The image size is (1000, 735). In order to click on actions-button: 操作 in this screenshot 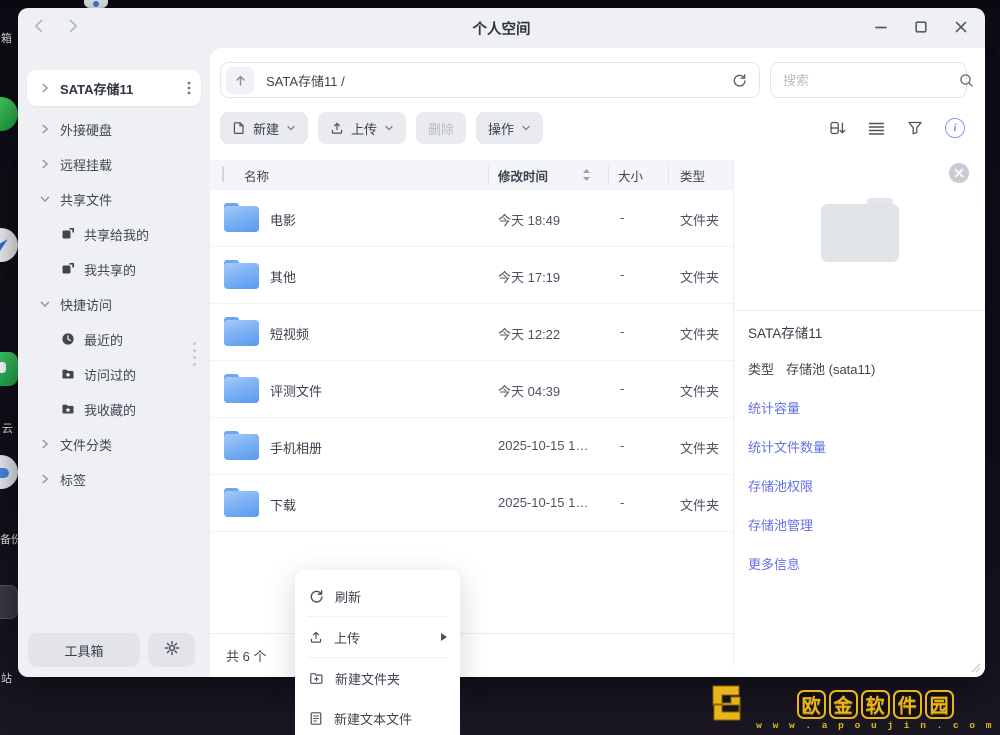, I will do `click(510, 128)`.